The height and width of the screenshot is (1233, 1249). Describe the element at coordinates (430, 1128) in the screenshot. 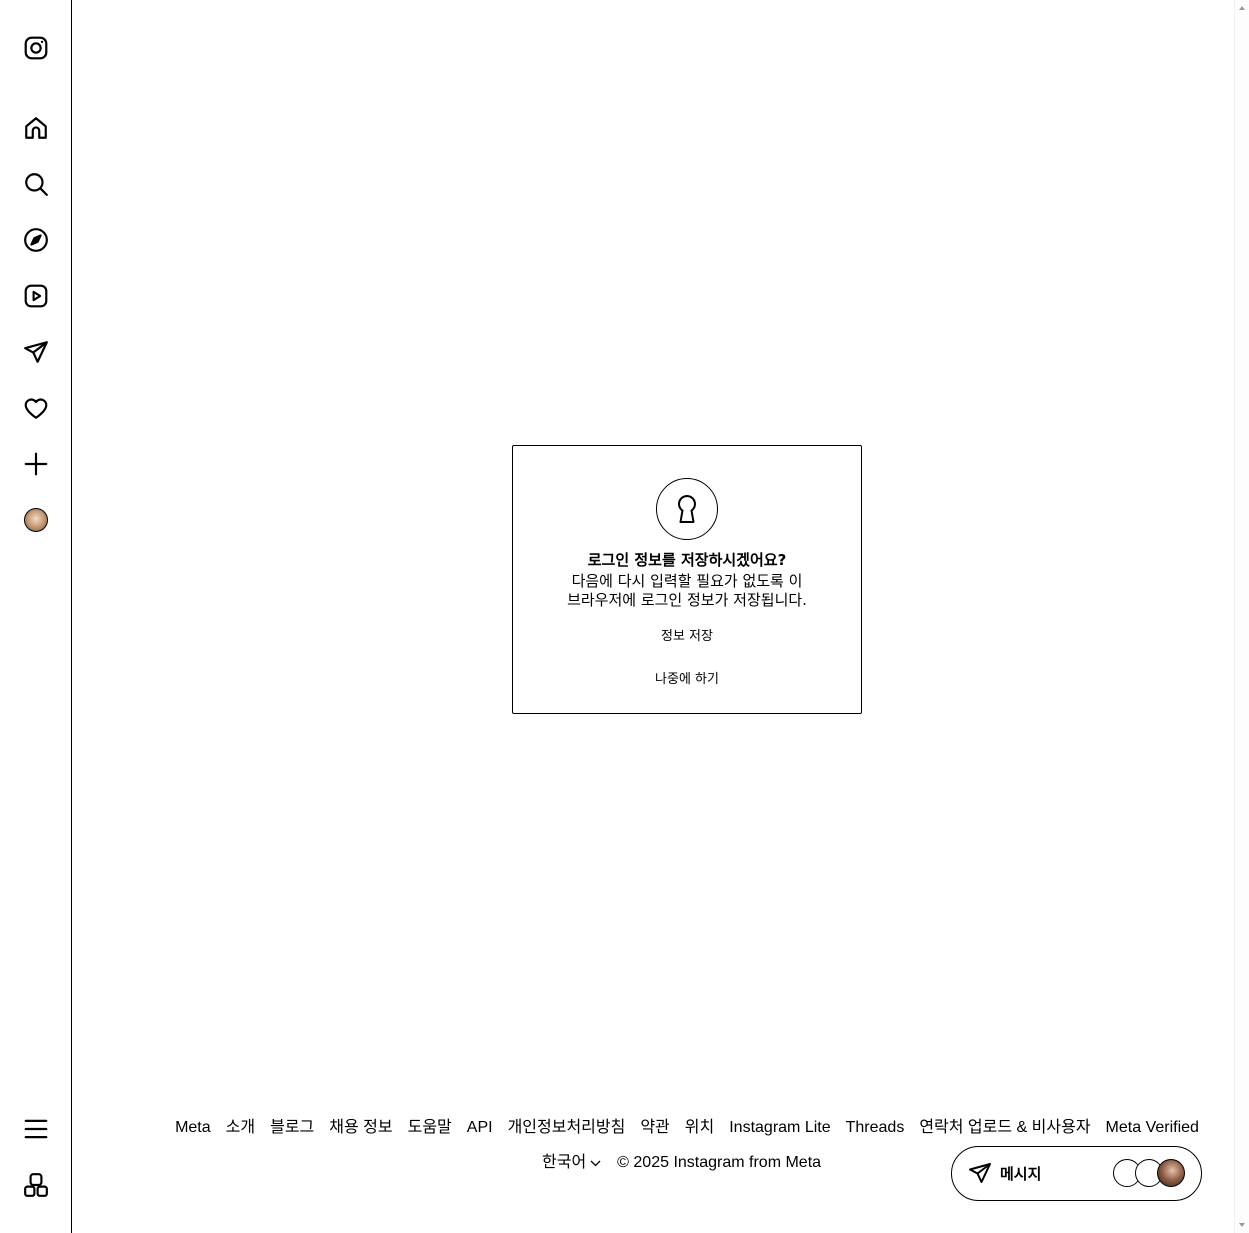

I see `footer-link-help: 도움말` at that location.